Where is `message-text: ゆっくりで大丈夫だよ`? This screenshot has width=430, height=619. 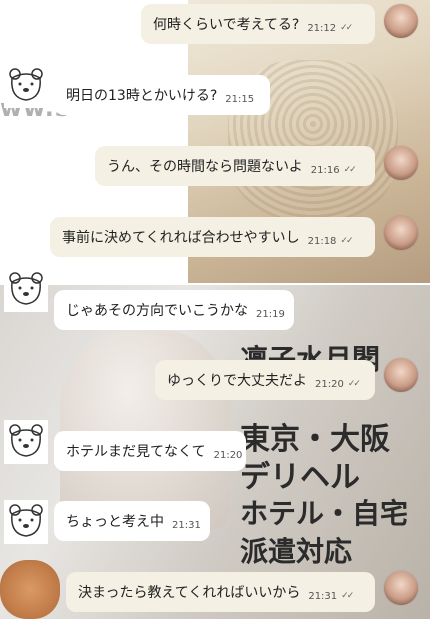
message-text: ゆっくりで大丈夫だよ is located at coordinates (237, 381).